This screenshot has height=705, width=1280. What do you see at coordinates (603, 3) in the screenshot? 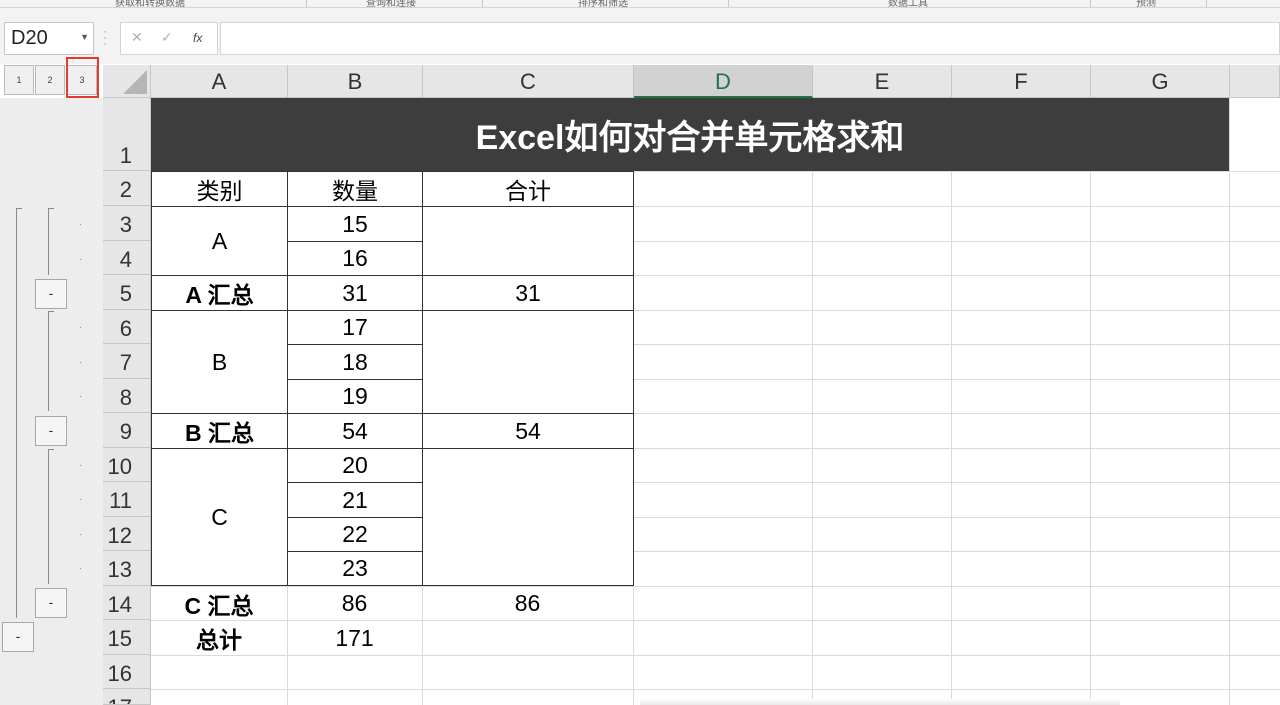
I see `ribbon-group-sort-filter: 排序和筛选` at bounding box center [603, 3].